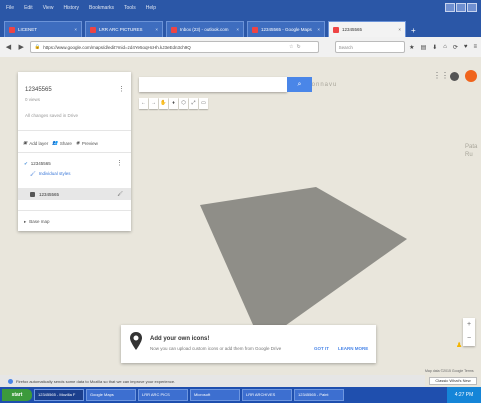 Image resolution: width=481 pixels, height=403 pixels. Describe the element at coordinates (424, 47) in the screenshot. I see `library-icon: ▤` at that location.